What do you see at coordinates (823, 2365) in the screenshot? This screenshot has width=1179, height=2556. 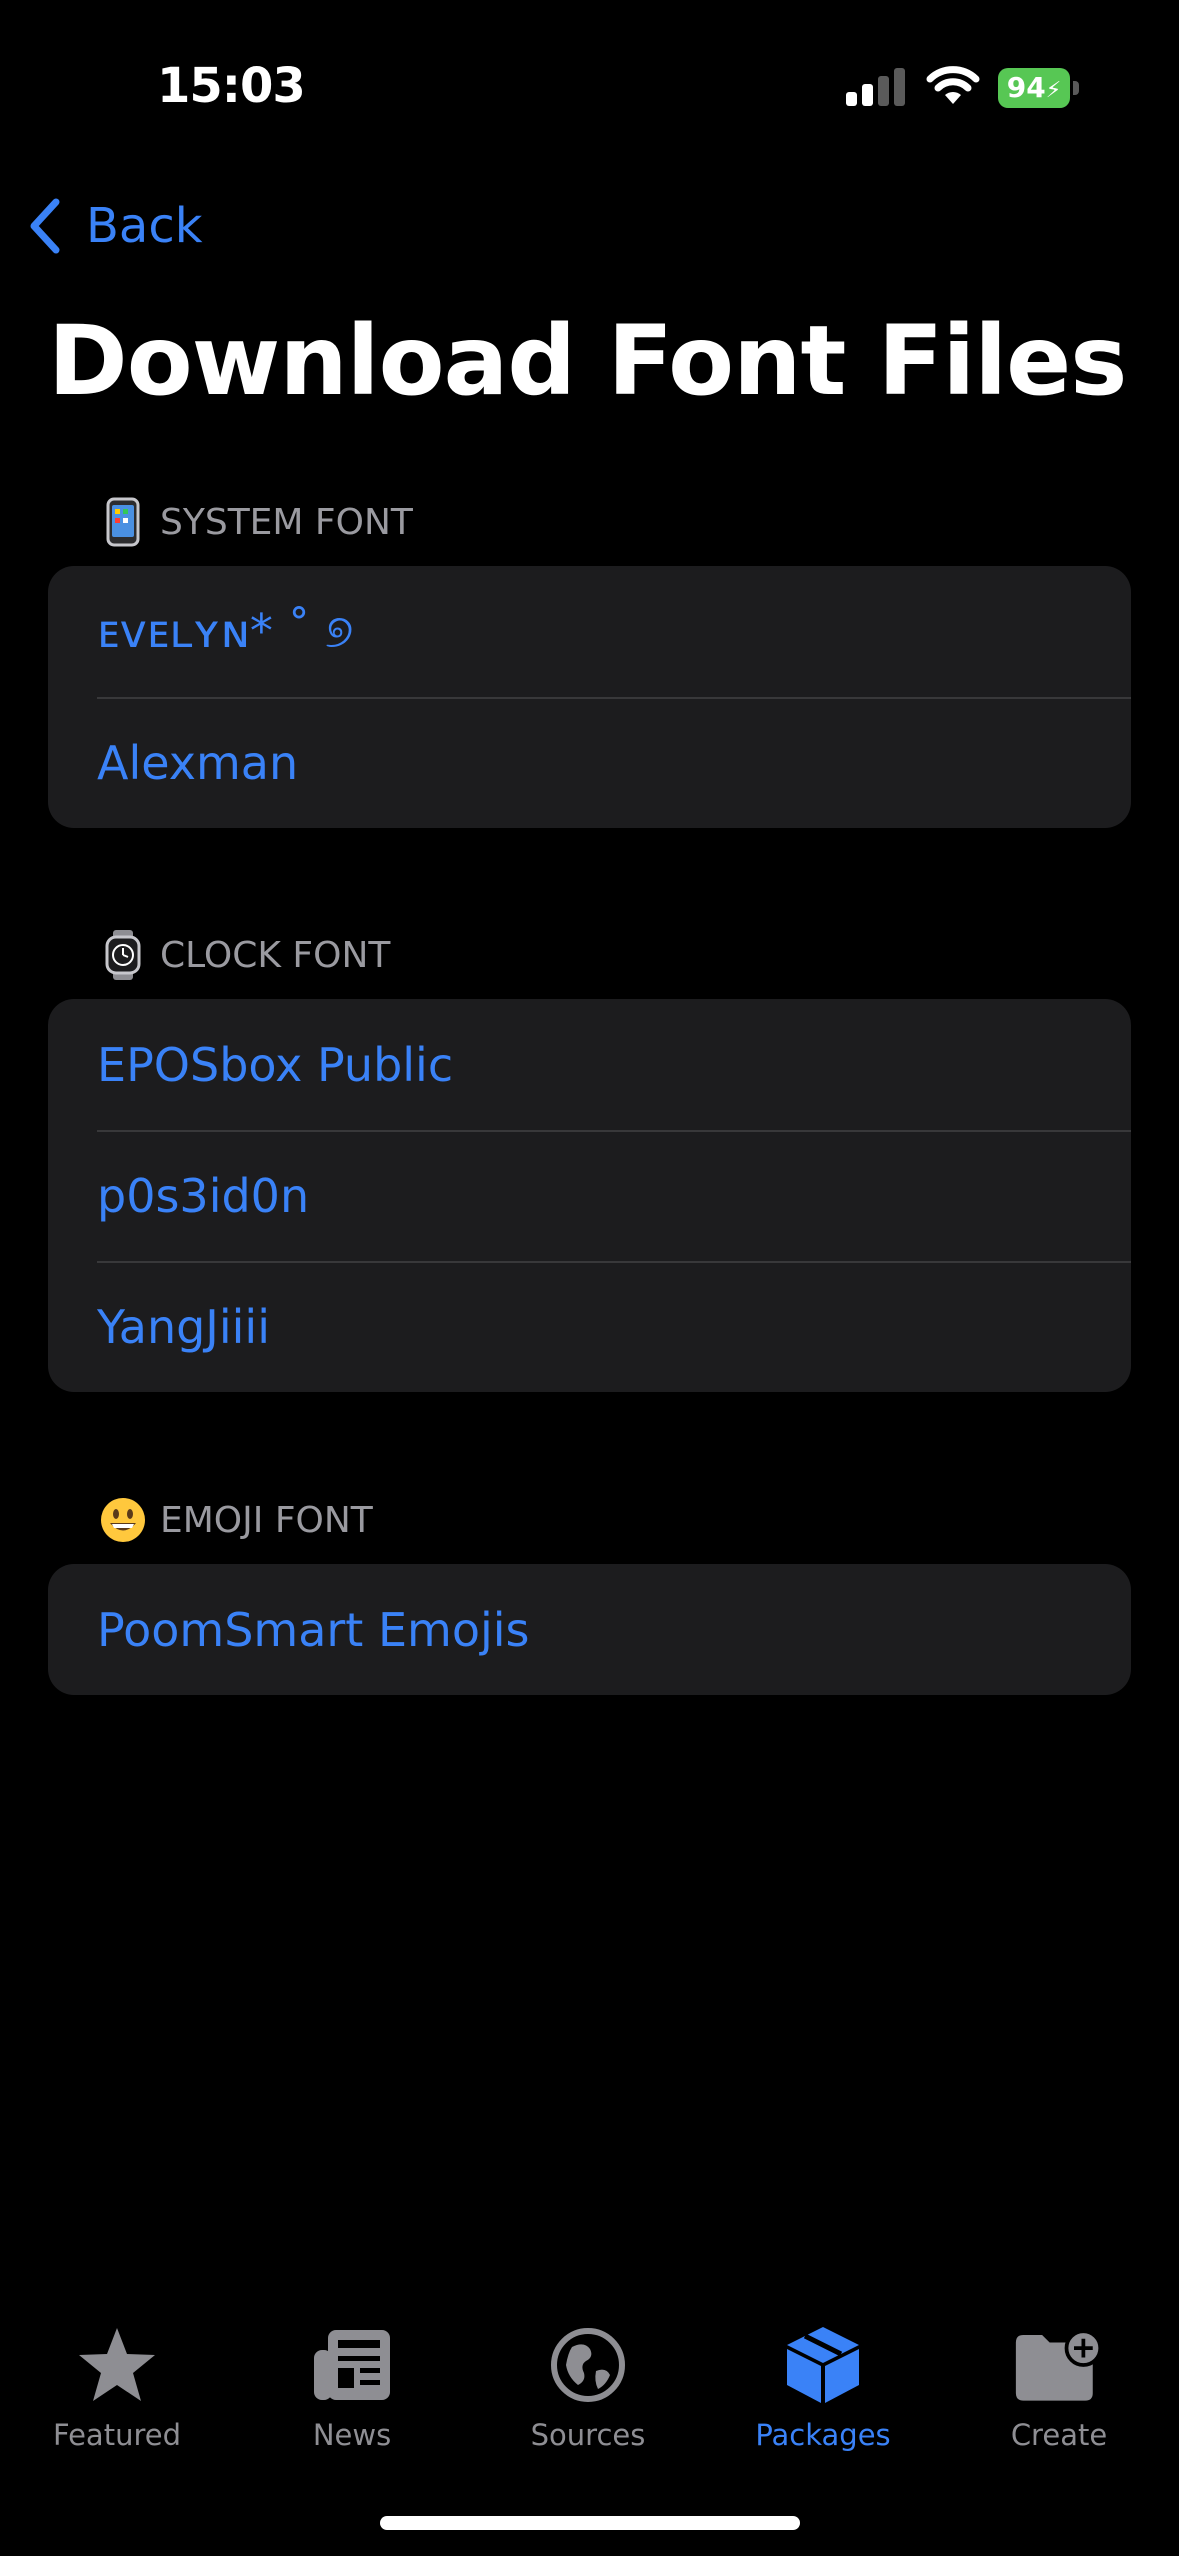 I see `package-icon` at bounding box center [823, 2365].